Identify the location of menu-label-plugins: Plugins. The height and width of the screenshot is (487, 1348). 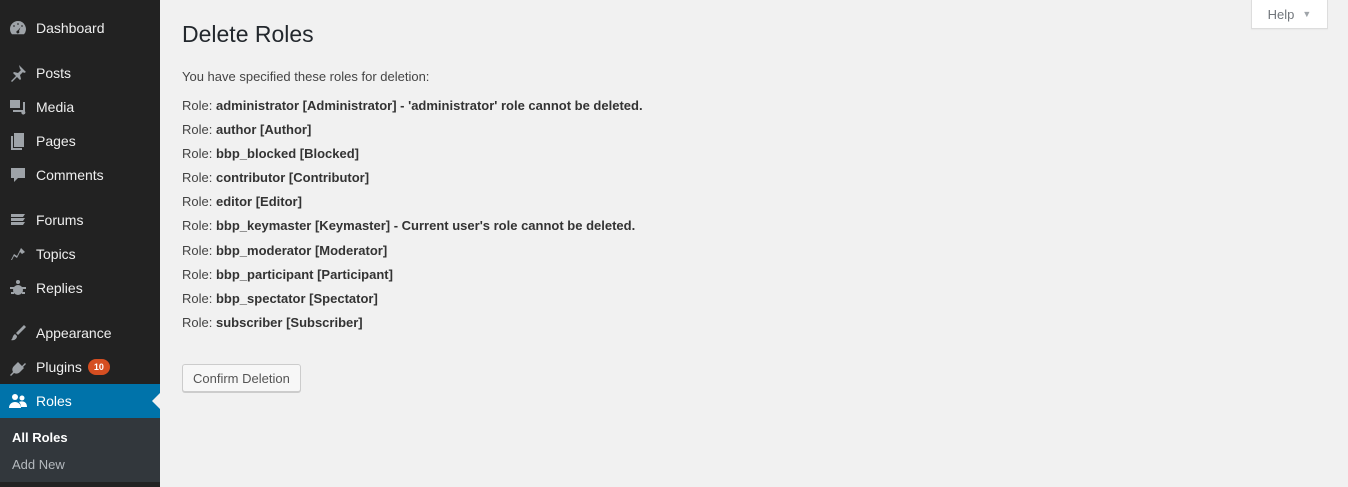
(59, 367).